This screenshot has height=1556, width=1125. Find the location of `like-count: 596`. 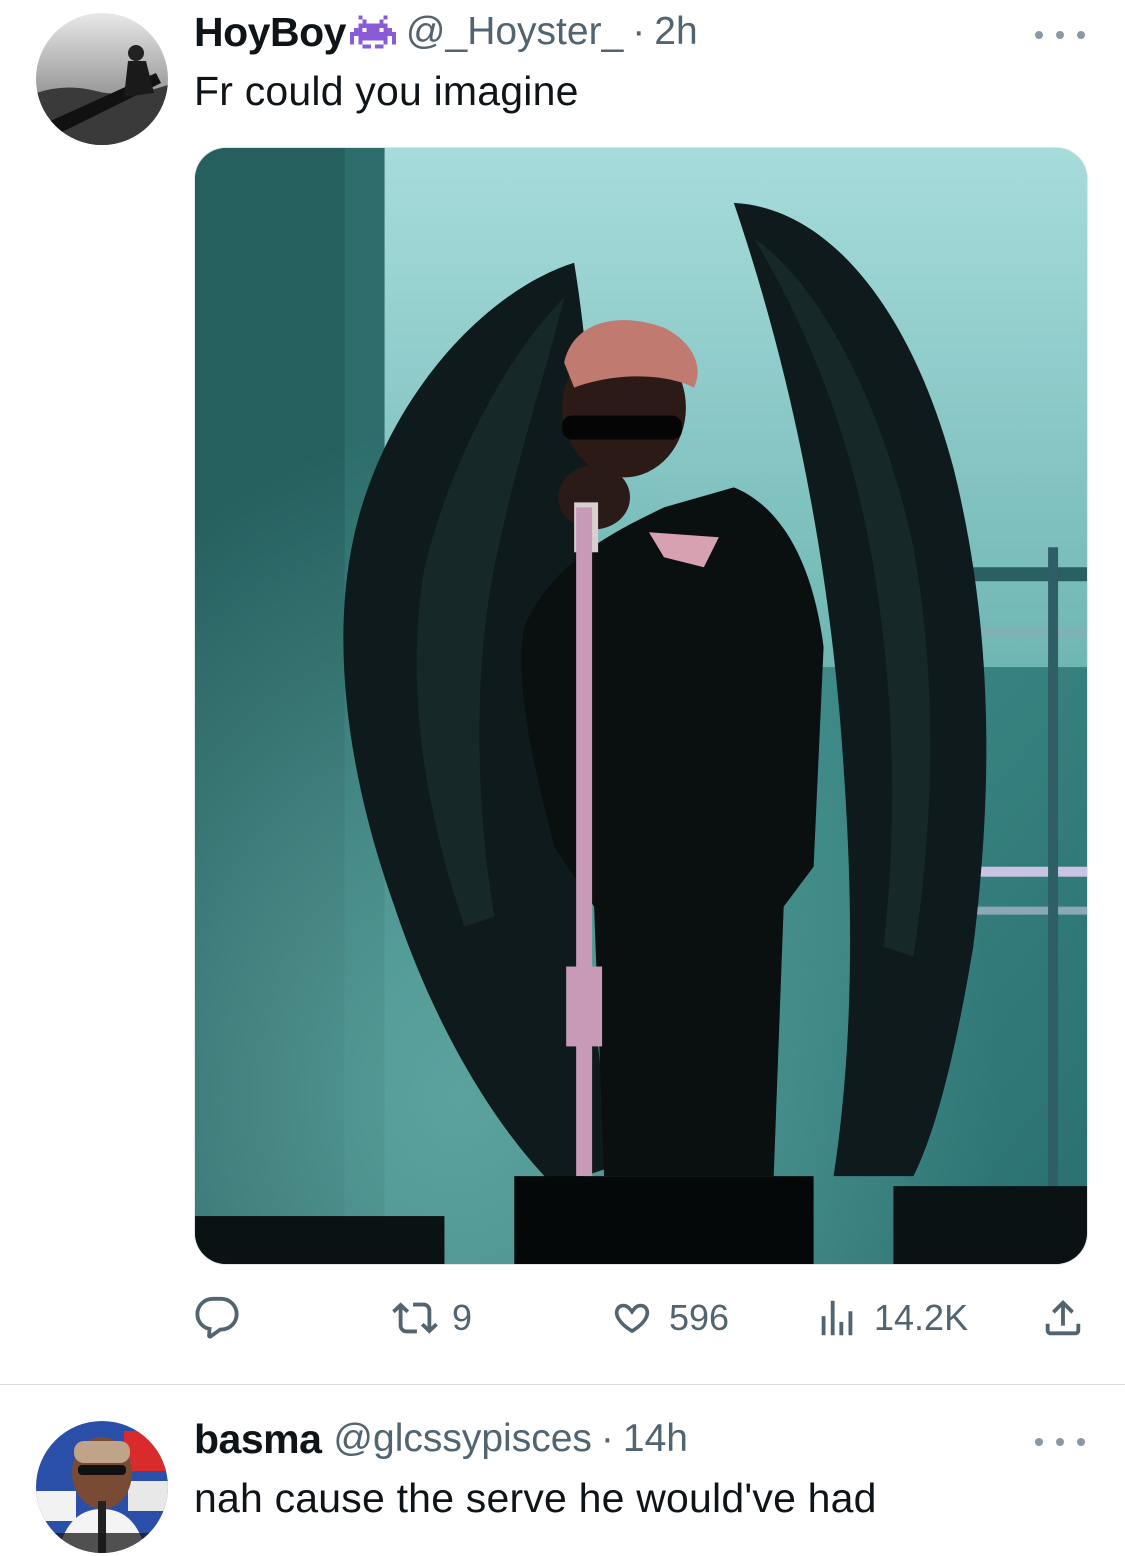

like-count: 596 is located at coordinates (699, 1317).